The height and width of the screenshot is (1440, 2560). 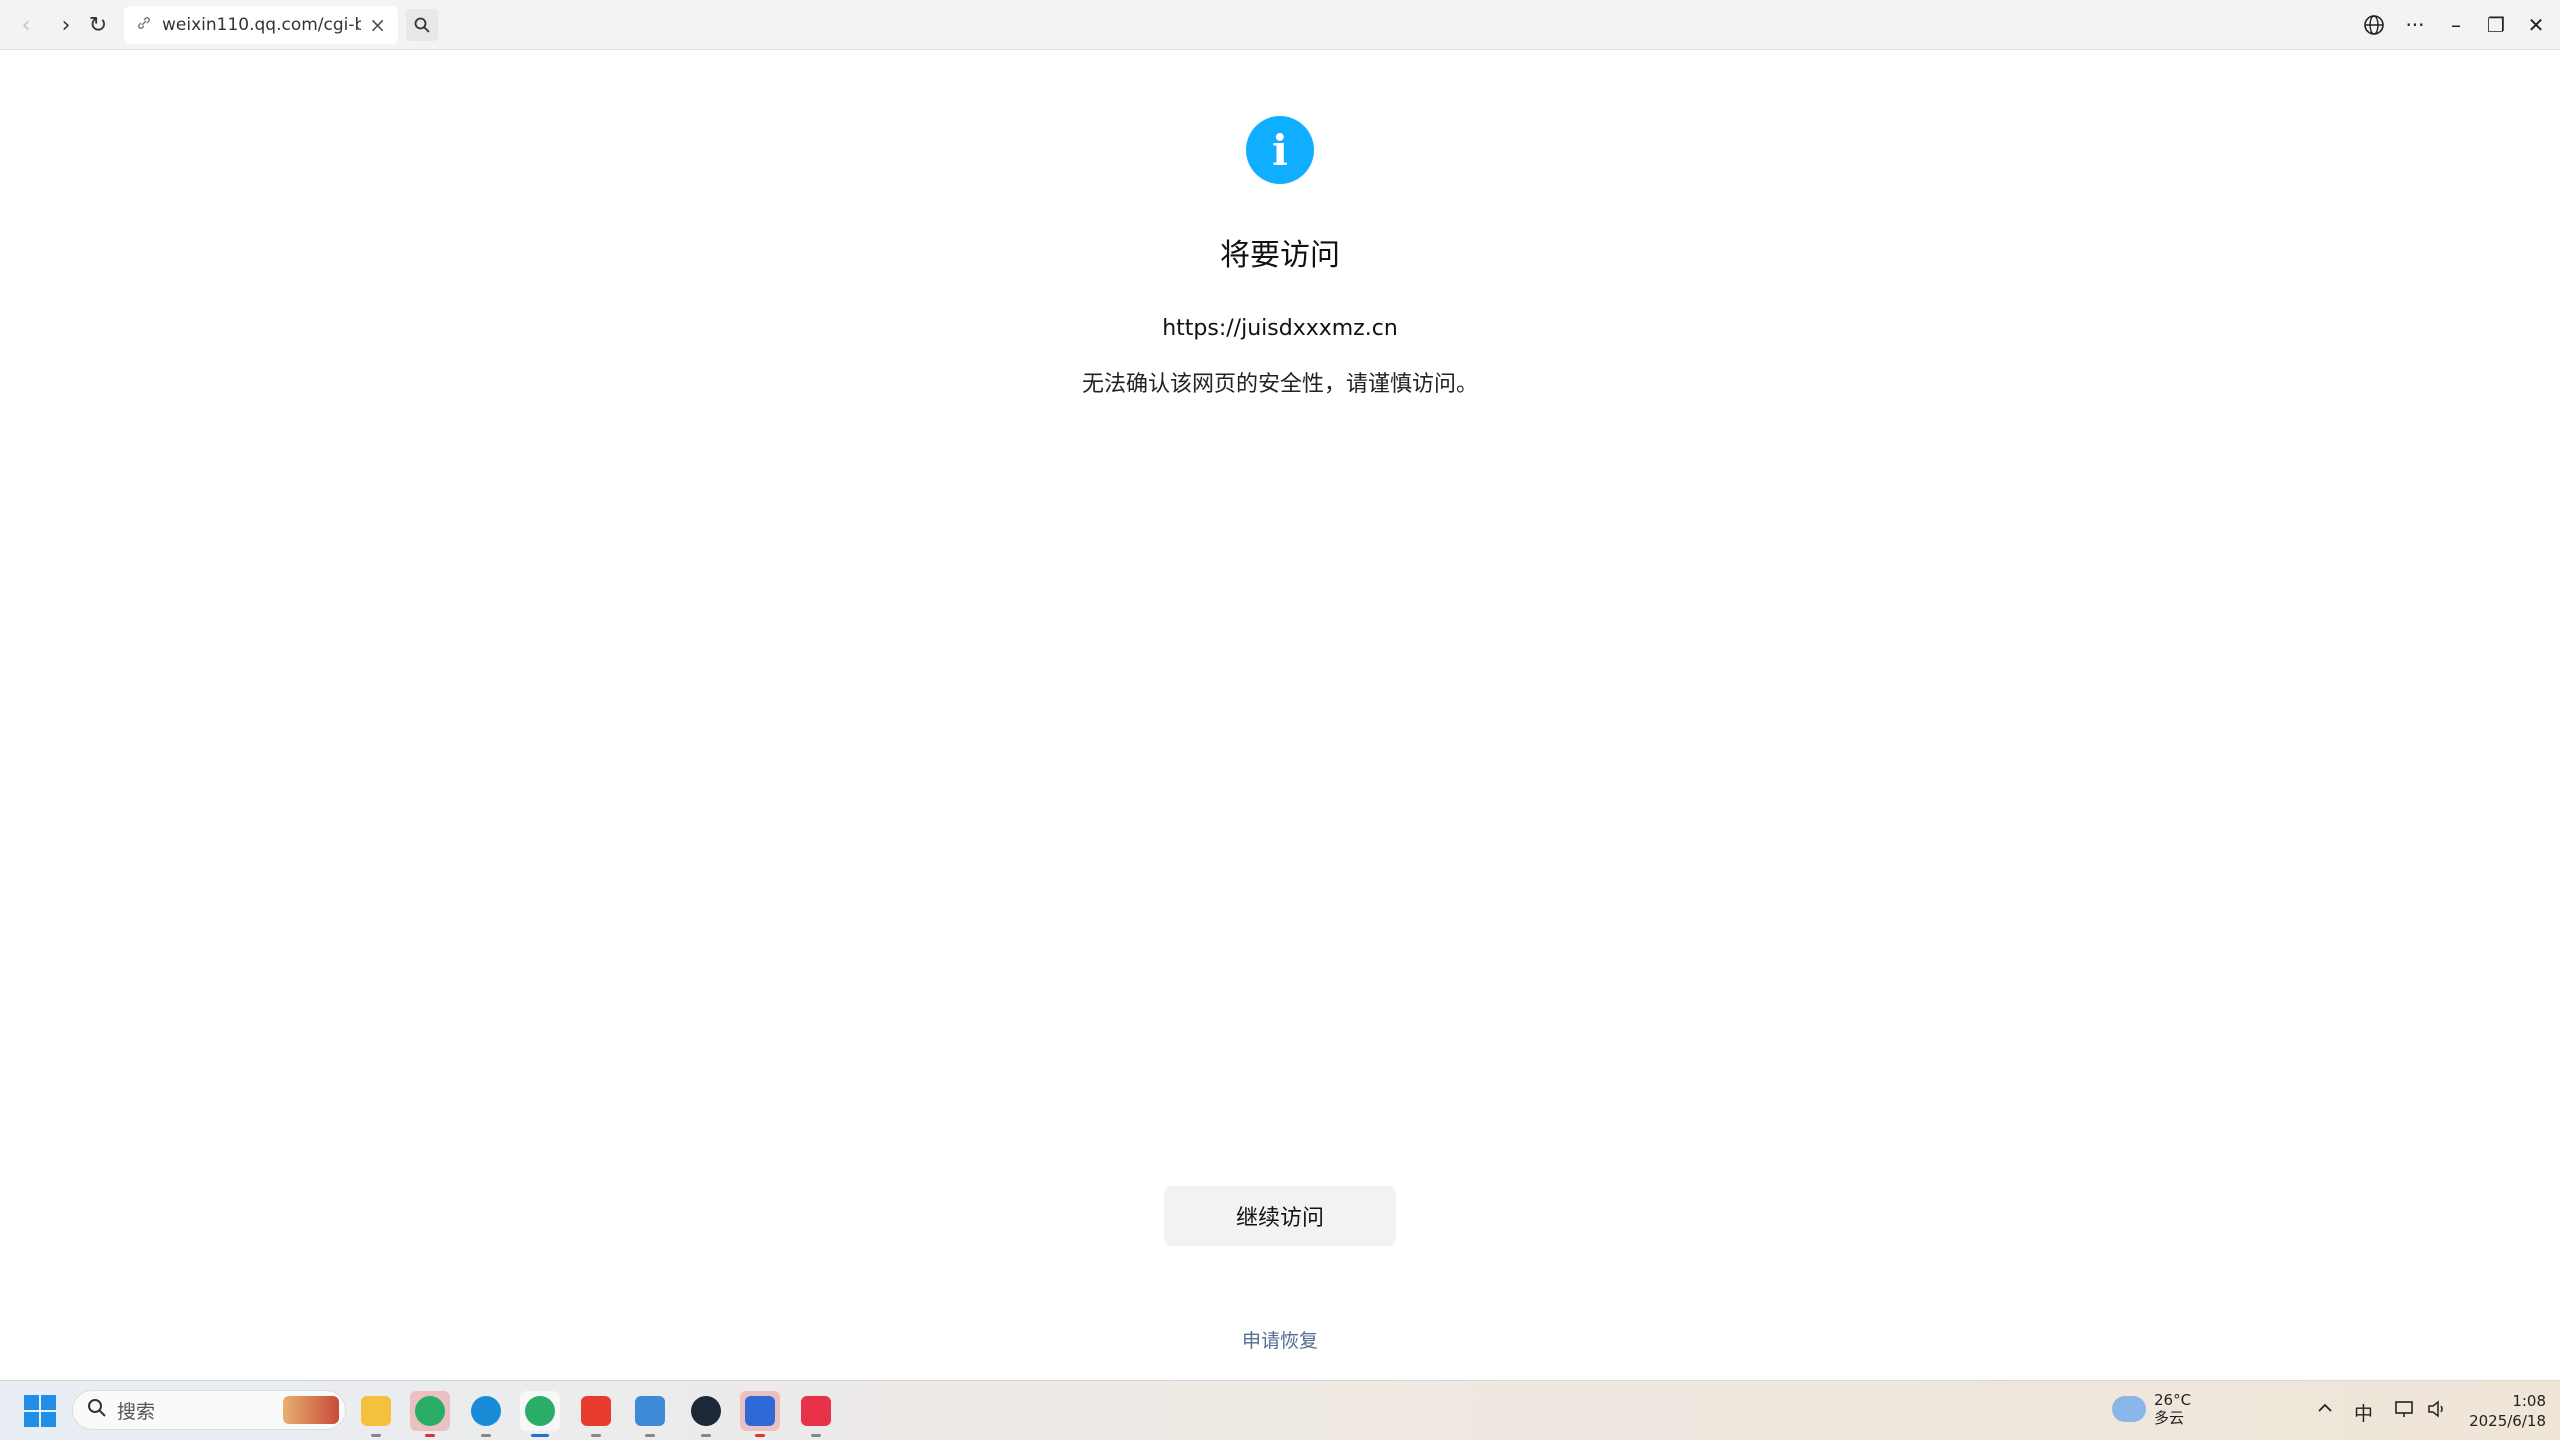 I want to click on search-placeholder: 搜索, so click(x=136, y=1411).